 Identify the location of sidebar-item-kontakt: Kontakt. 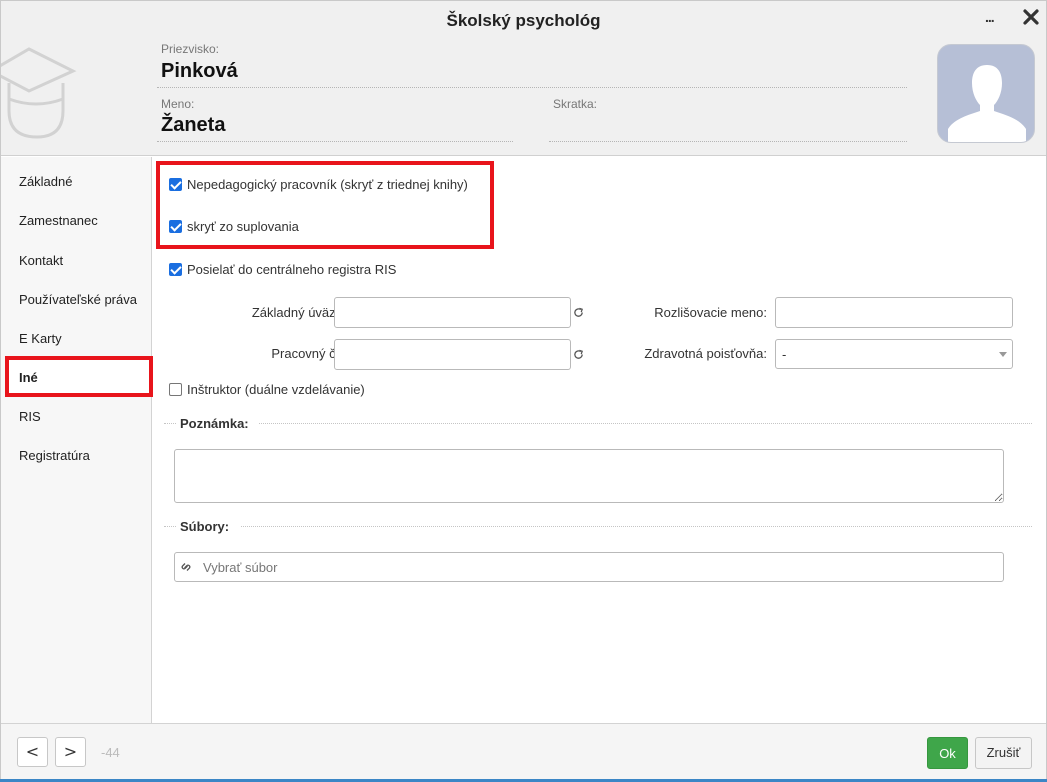
(41, 260).